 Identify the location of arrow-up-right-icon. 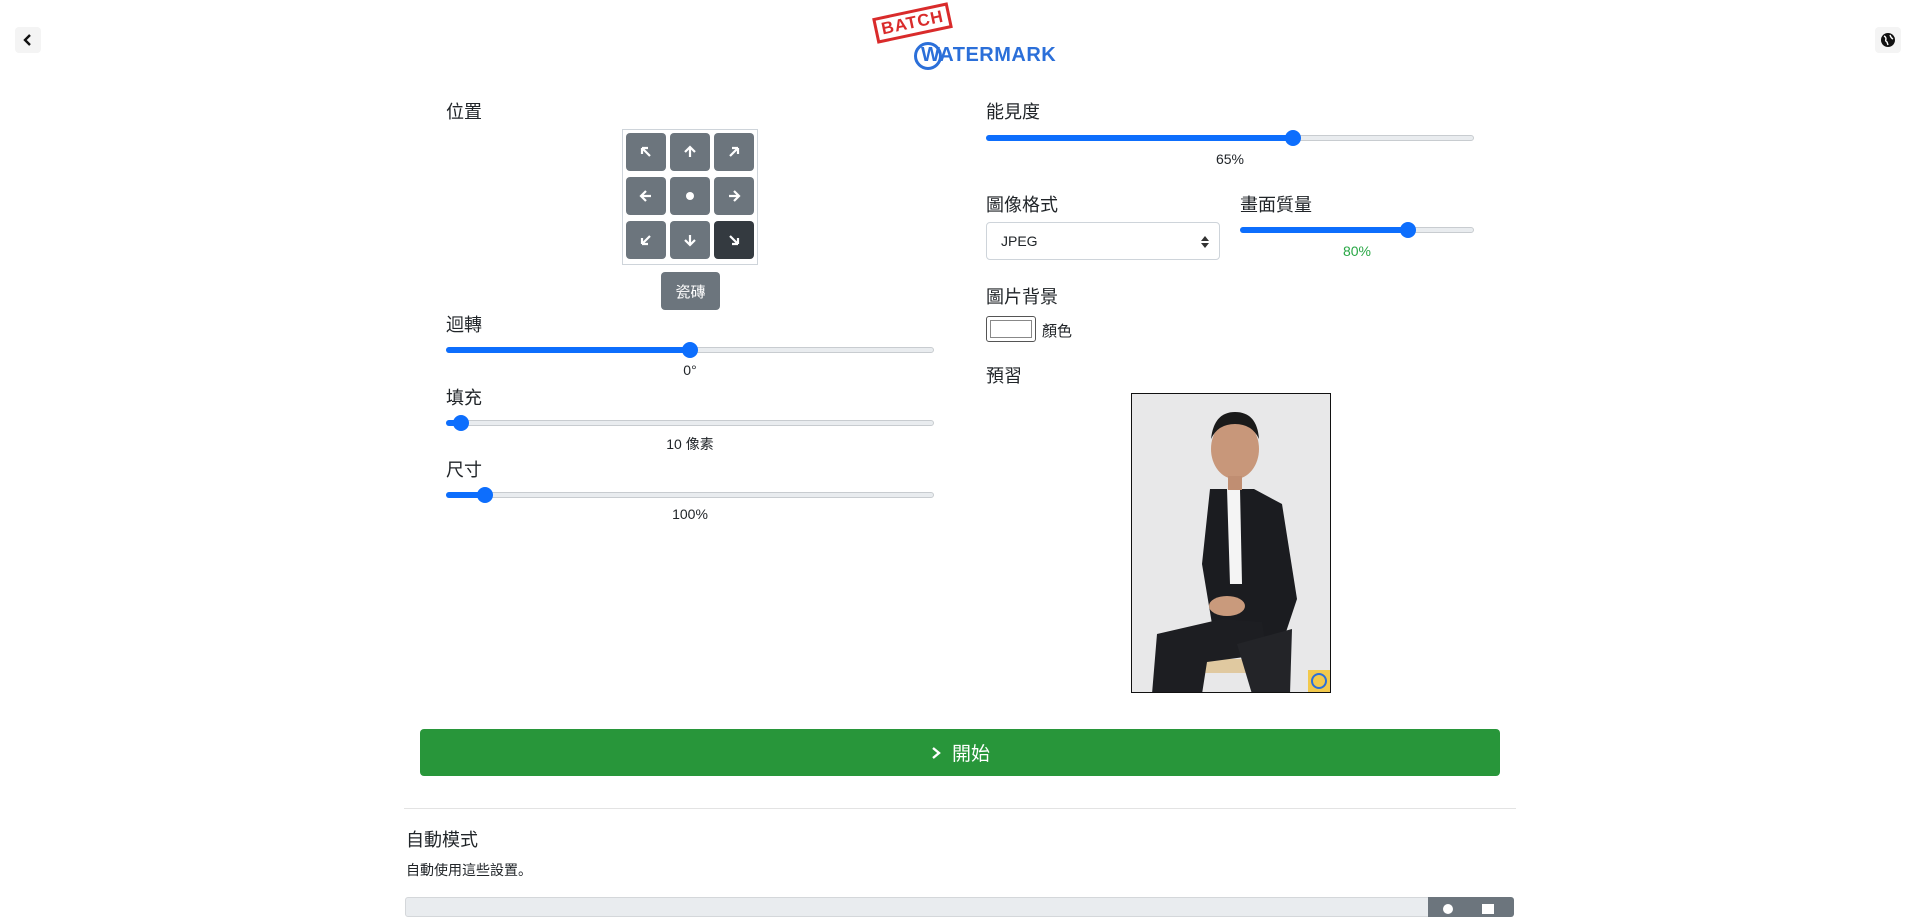
(734, 151).